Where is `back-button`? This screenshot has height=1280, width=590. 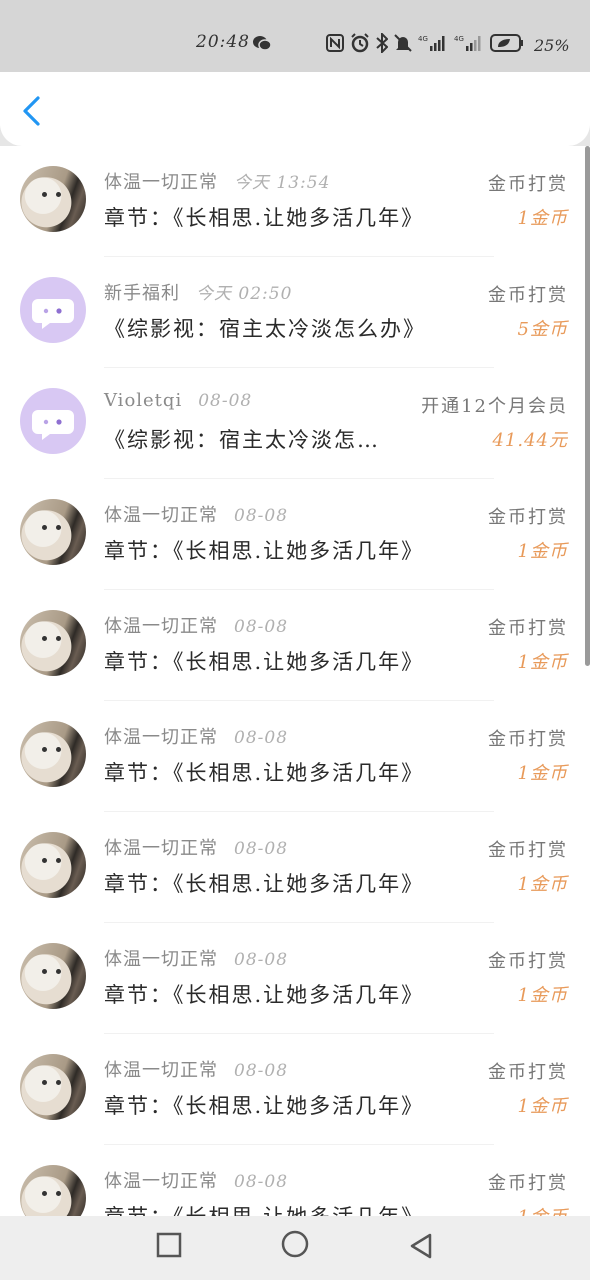 back-button is located at coordinates (33, 111).